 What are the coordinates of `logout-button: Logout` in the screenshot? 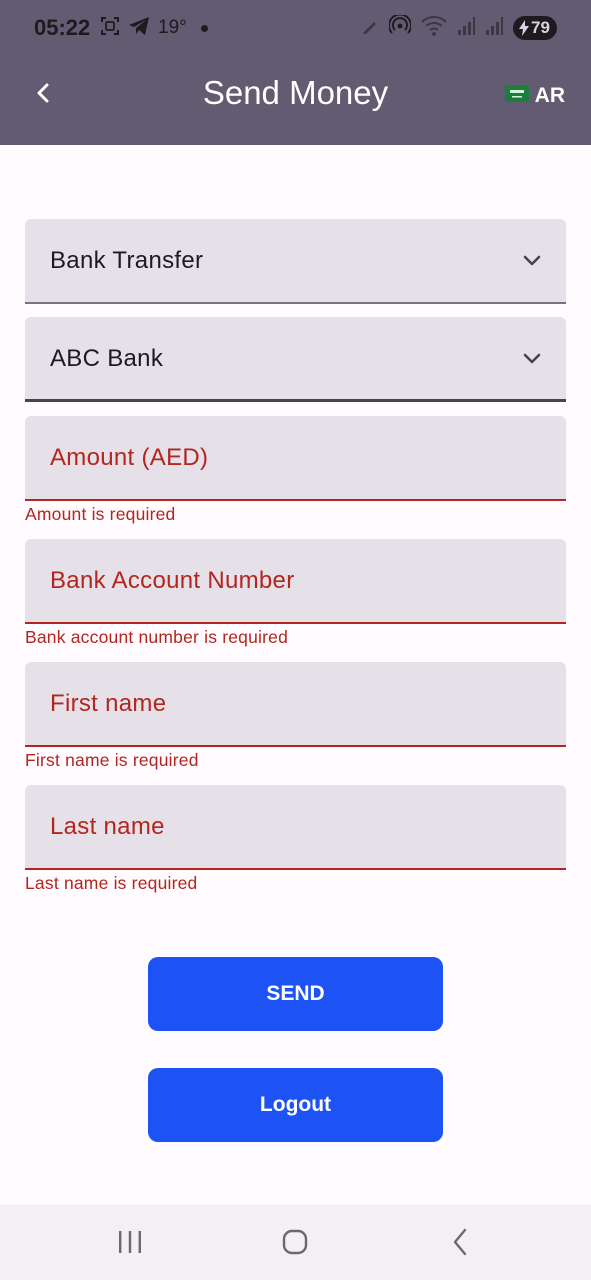 It's located at (295, 1105).